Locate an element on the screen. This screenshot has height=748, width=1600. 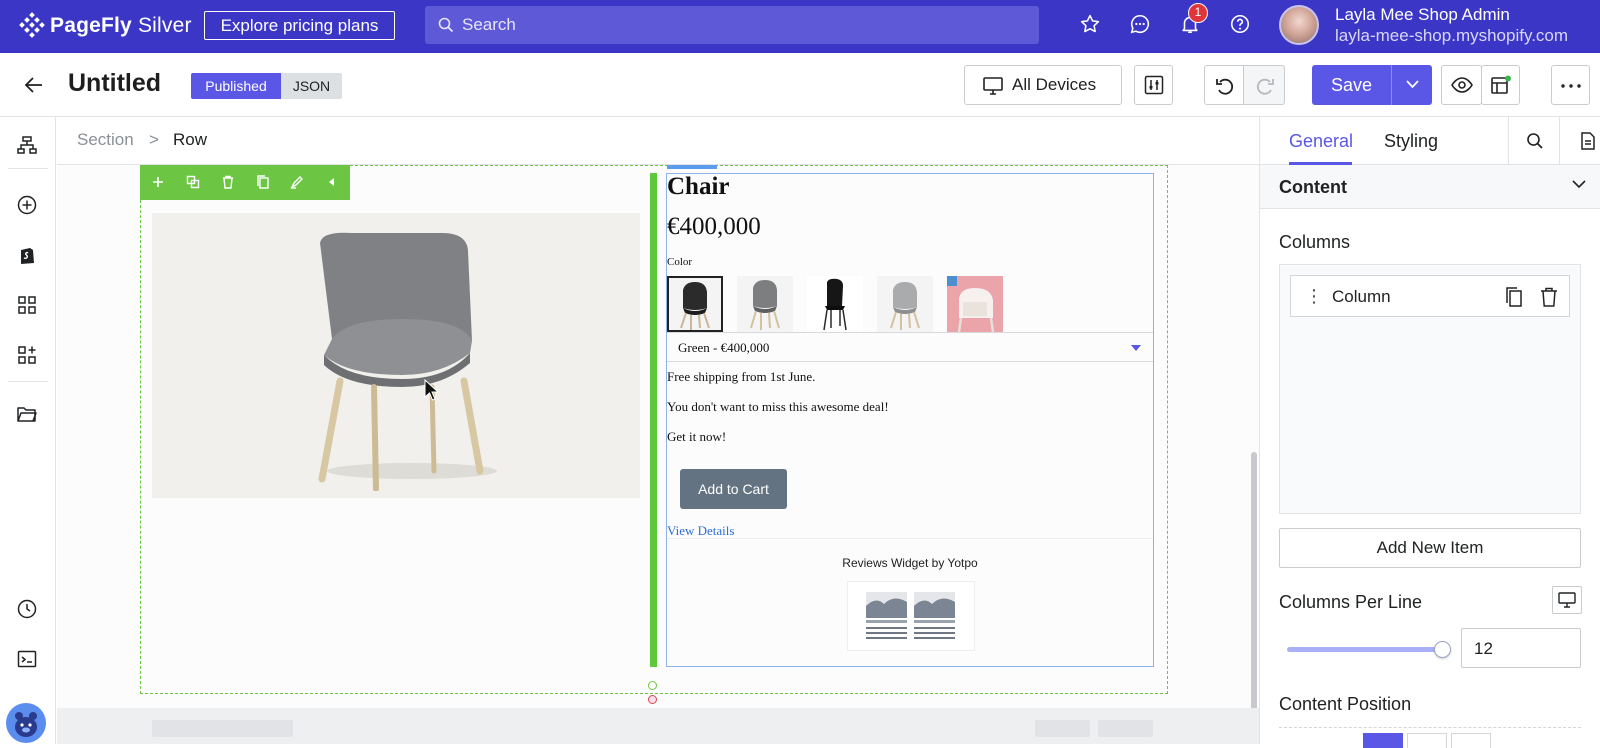
help-icon is located at coordinates (1240, 24).